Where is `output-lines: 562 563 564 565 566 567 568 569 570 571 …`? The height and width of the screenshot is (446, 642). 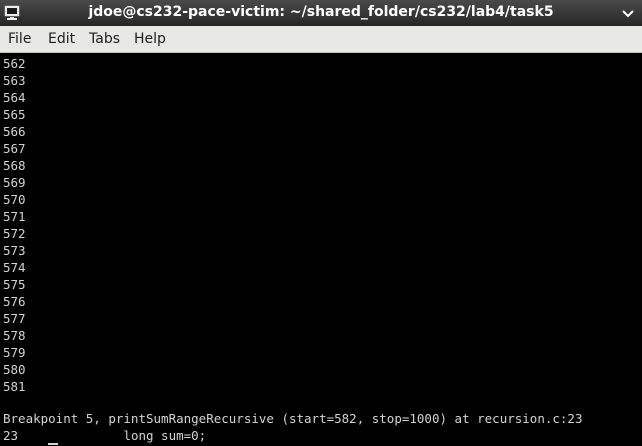 output-lines: 562 563 564 565 566 567 568 569 570 571 … is located at coordinates (14, 225).